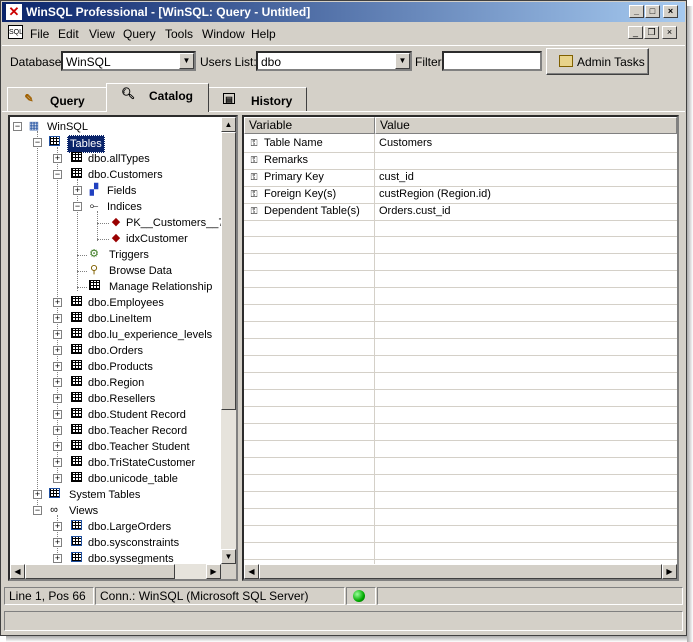 The height and width of the screenshot is (642, 693). What do you see at coordinates (143, 383) in the screenshot?
I see `tree-node-table: + dbo.Region` at bounding box center [143, 383].